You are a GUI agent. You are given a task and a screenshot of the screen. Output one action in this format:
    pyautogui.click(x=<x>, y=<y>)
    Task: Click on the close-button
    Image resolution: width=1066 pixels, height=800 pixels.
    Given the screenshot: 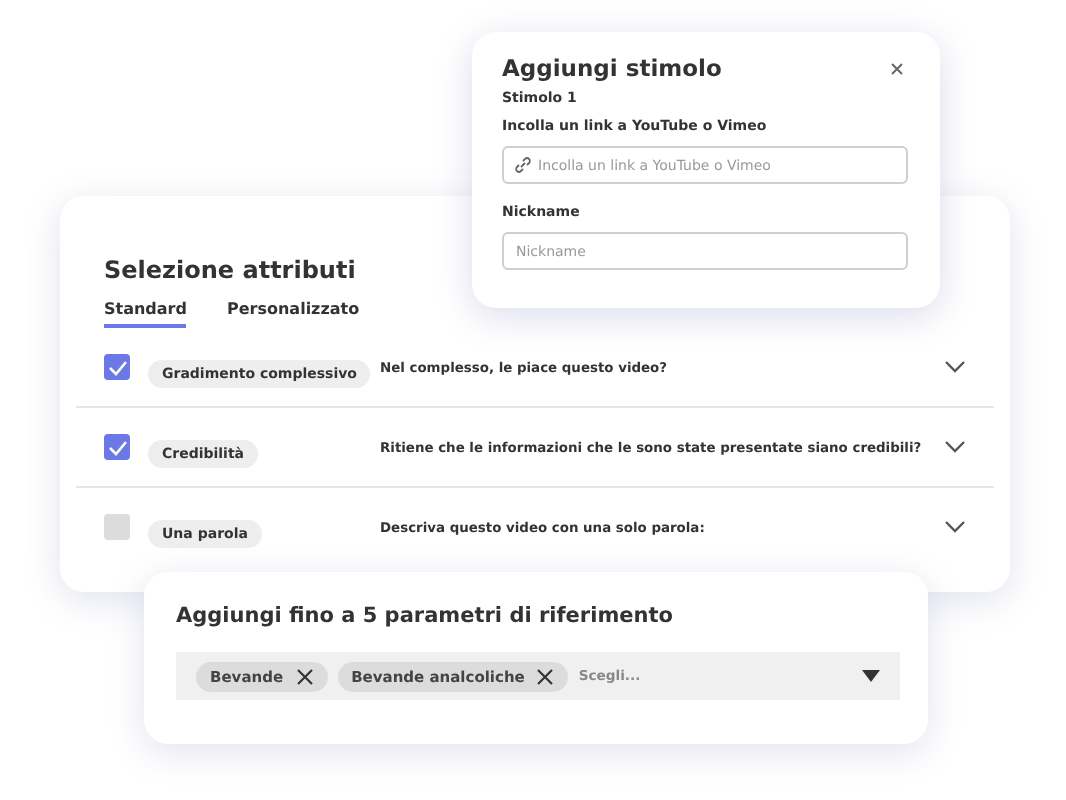 What is the action you would take?
    pyautogui.click(x=897, y=68)
    